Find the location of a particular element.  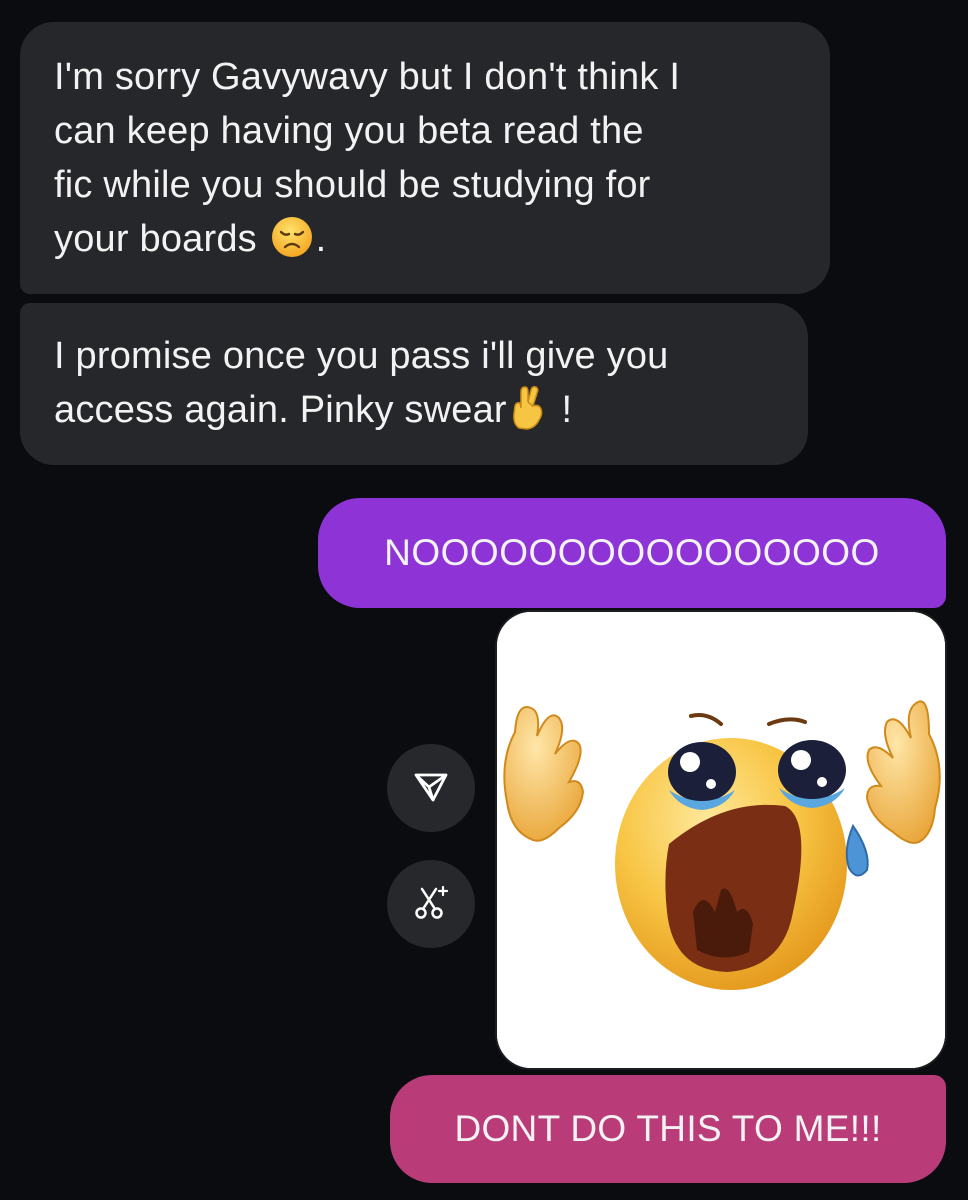

message-line: can keep having you beta read the is located at coordinates (349, 131).